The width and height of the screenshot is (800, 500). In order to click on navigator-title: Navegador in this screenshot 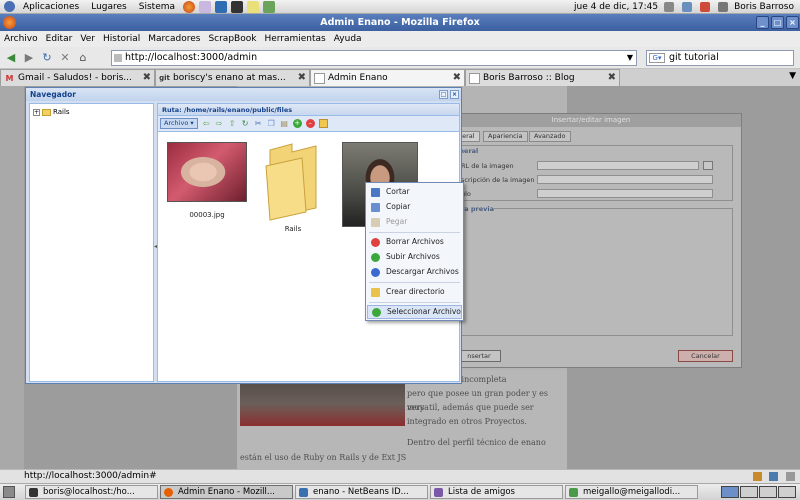, I will do `click(53, 94)`.